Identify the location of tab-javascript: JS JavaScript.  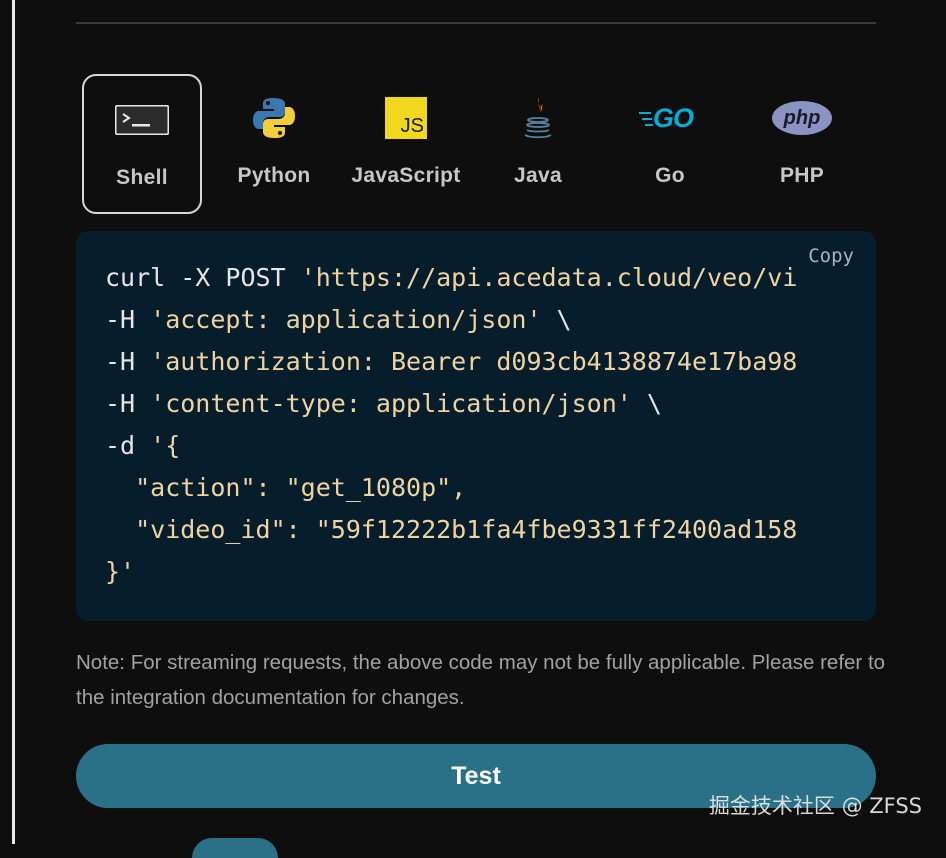
(406, 144).